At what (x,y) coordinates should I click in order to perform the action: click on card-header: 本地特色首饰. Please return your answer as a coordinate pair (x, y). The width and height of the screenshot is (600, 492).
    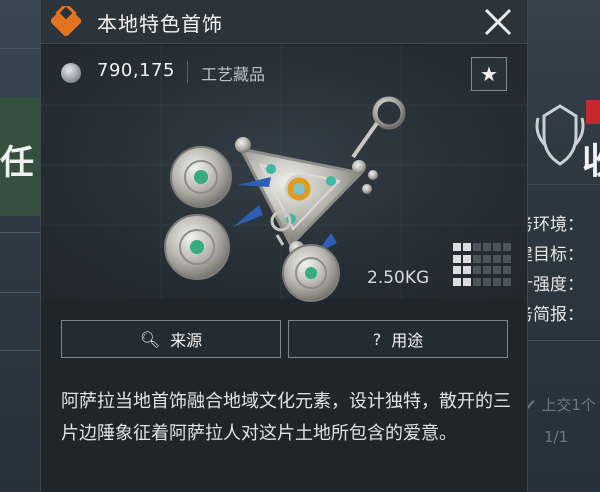
    Looking at the image, I should click on (284, 22).